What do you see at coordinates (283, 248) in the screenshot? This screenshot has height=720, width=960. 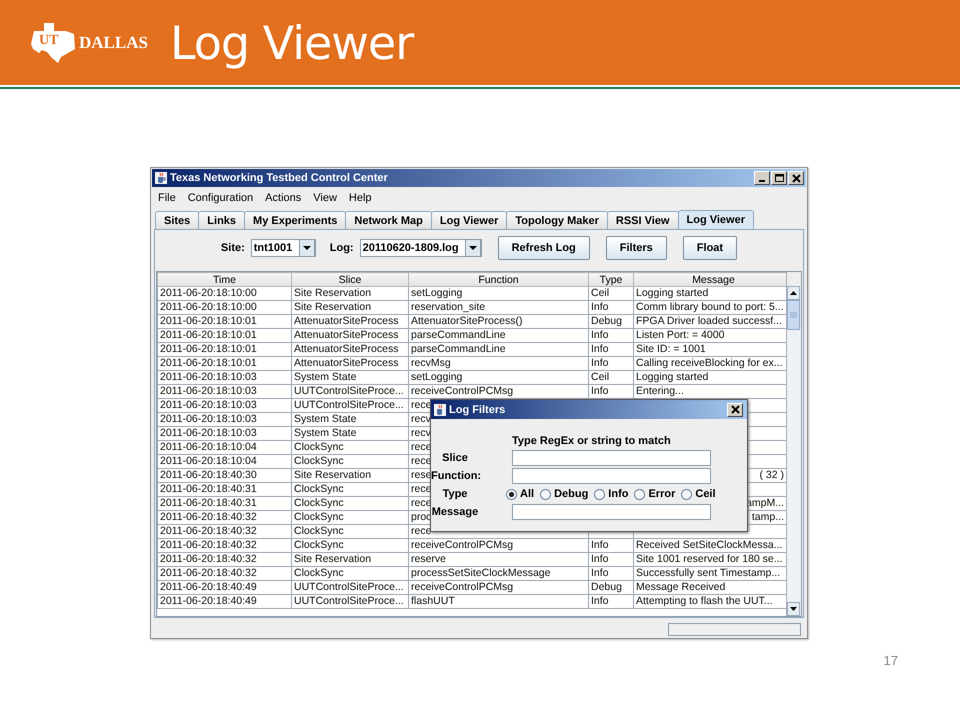 I see `dropdown: tnt1001` at bounding box center [283, 248].